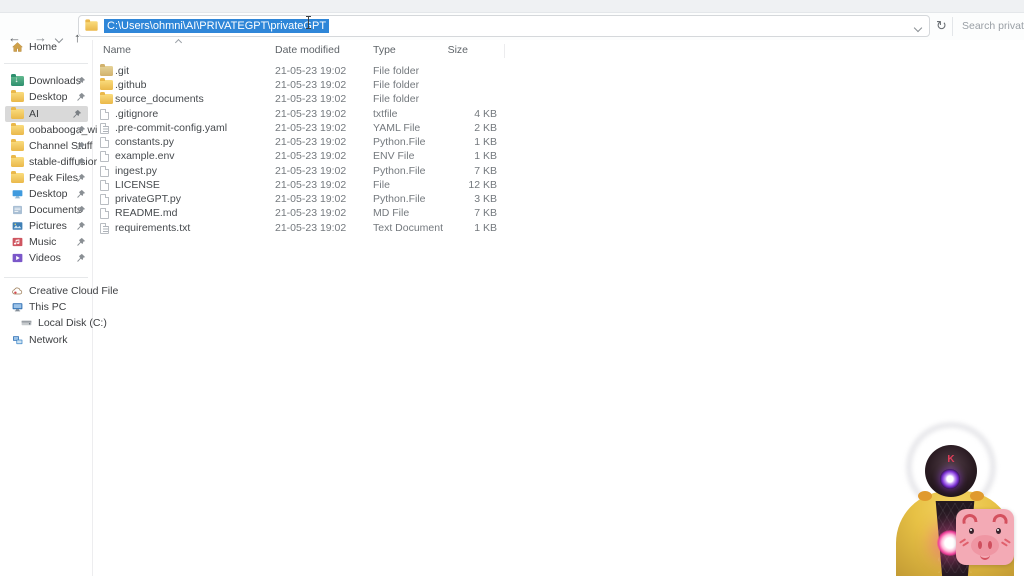 The width and height of the screenshot is (1024, 576). I want to click on pig-eye-icon, so click(998, 531).